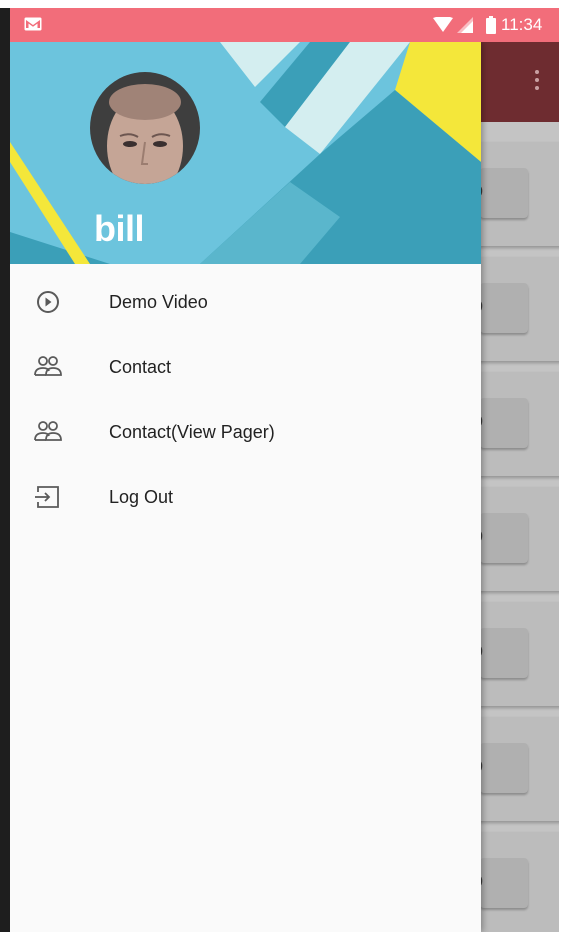  What do you see at coordinates (284, 25) in the screenshot?
I see `status-bar: 11:34` at bounding box center [284, 25].